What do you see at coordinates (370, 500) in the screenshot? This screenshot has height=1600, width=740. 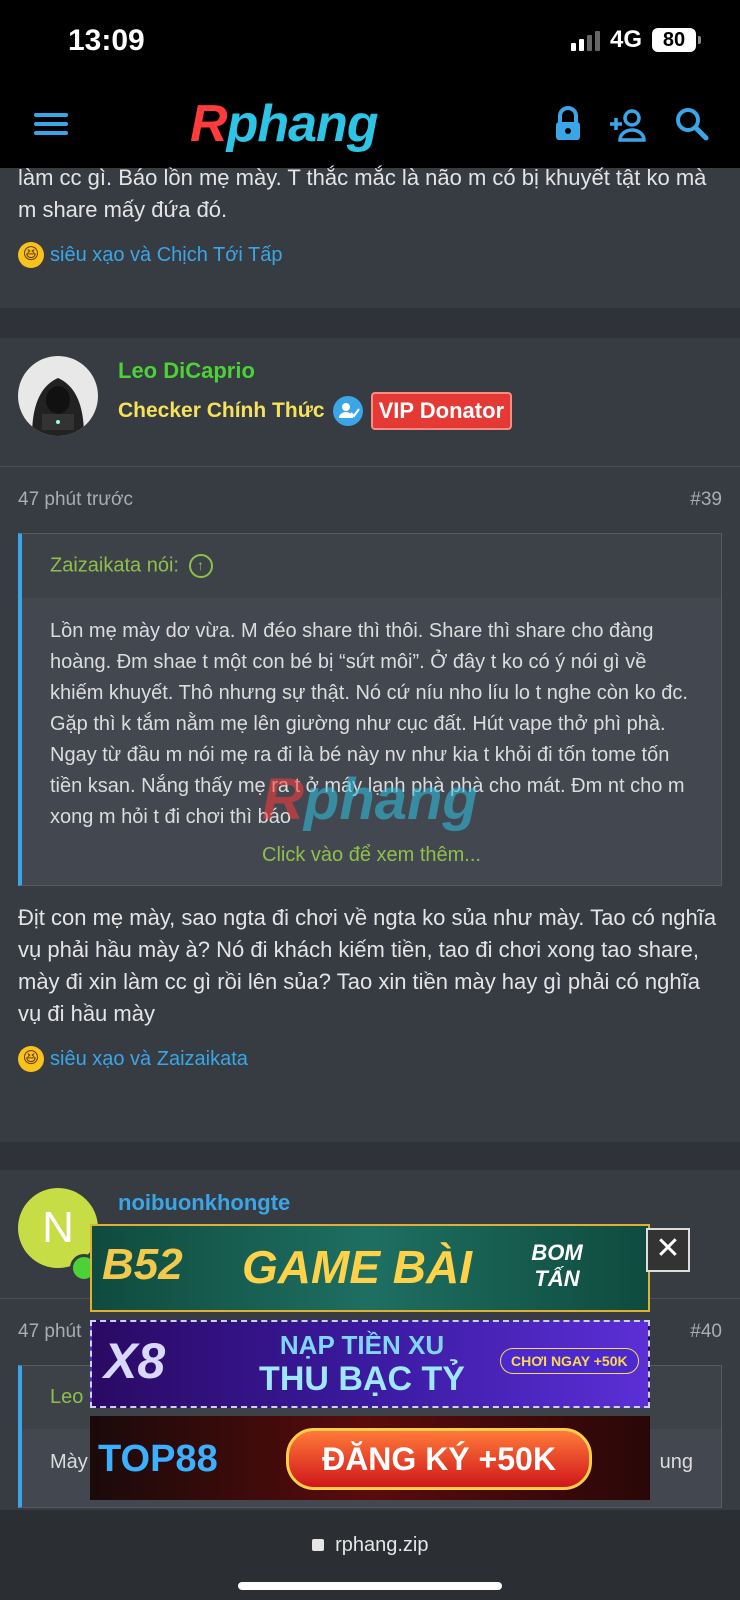 I see `post-meta: 47 phút trước #39` at bounding box center [370, 500].